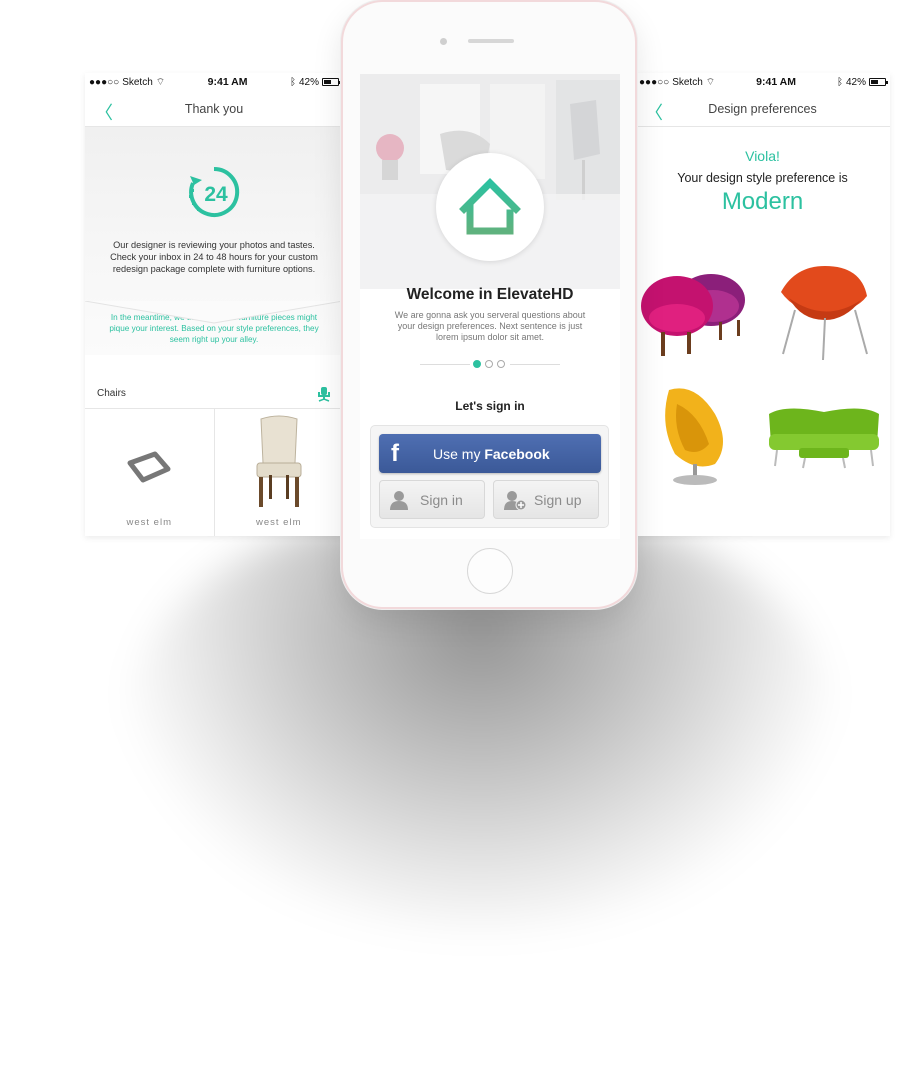 The image size is (898, 1068). What do you see at coordinates (445, 364) in the screenshot?
I see `pager-line-left` at bounding box center [445, 364].